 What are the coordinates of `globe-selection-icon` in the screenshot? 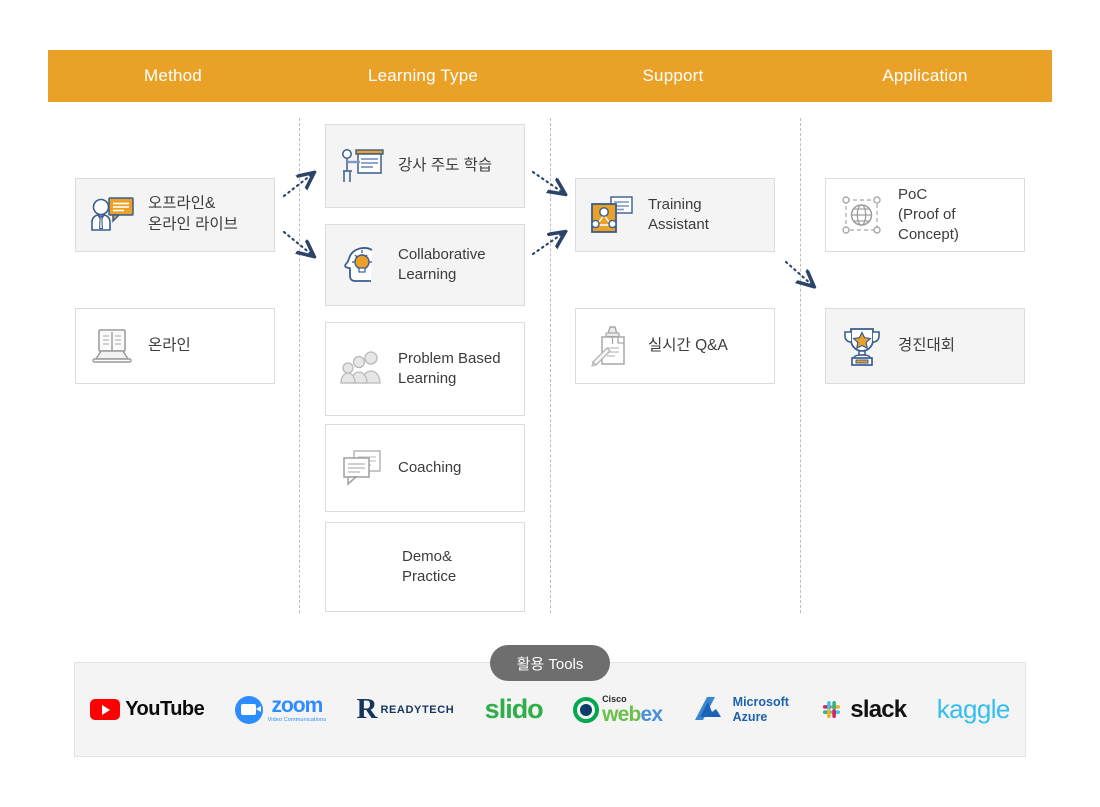 It's located at (862, 215).